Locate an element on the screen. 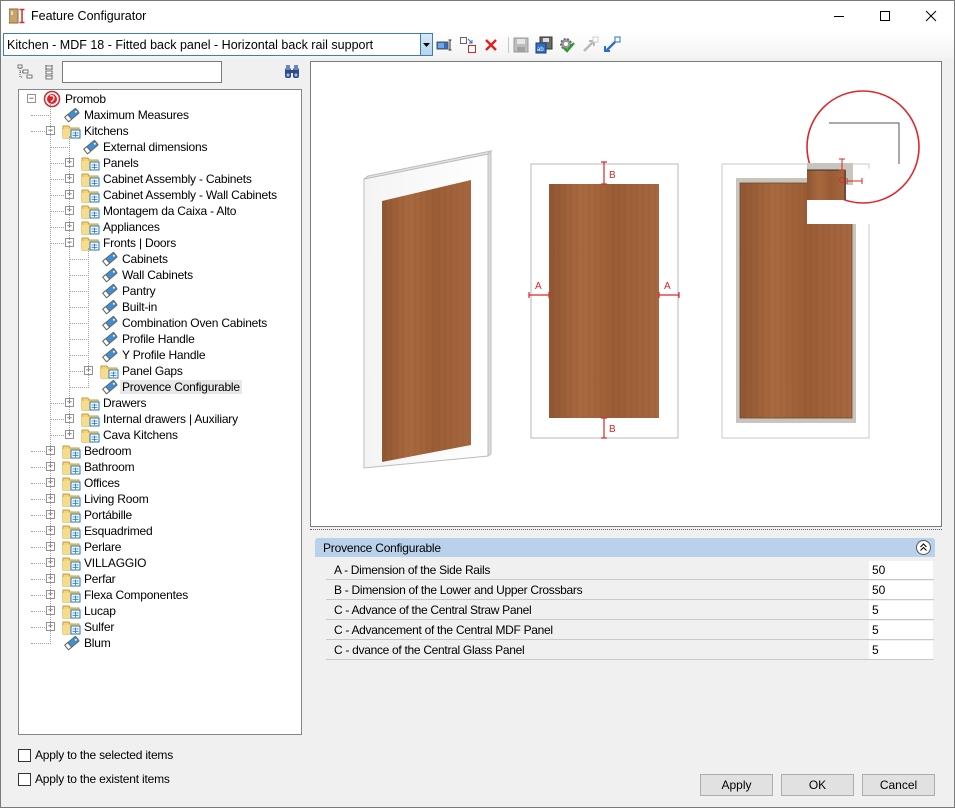 The height and width of the screenshot is (808, 955). maximize-button is located at coordinates (885, 16).